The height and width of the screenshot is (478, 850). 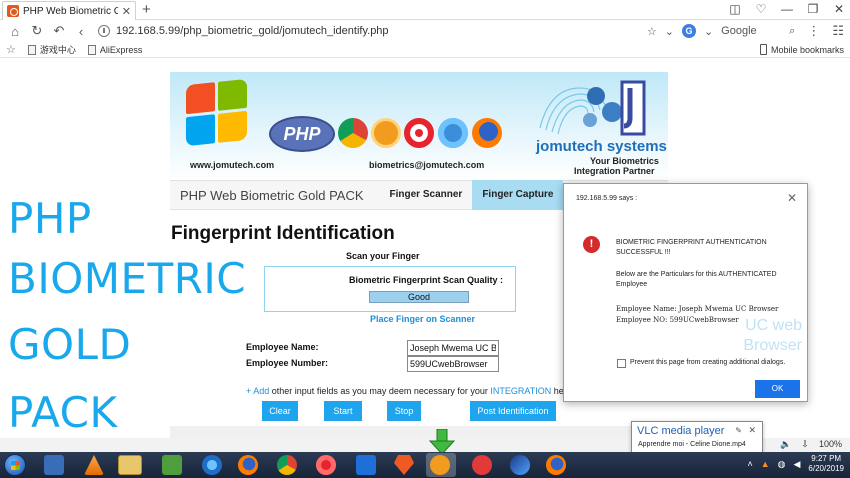 What do you see at coordinates (69, 10) in the screenshot?
I see `browser-tab: PHP Web Biometric Gold Auth ✕` at bounding box center [69, 10].